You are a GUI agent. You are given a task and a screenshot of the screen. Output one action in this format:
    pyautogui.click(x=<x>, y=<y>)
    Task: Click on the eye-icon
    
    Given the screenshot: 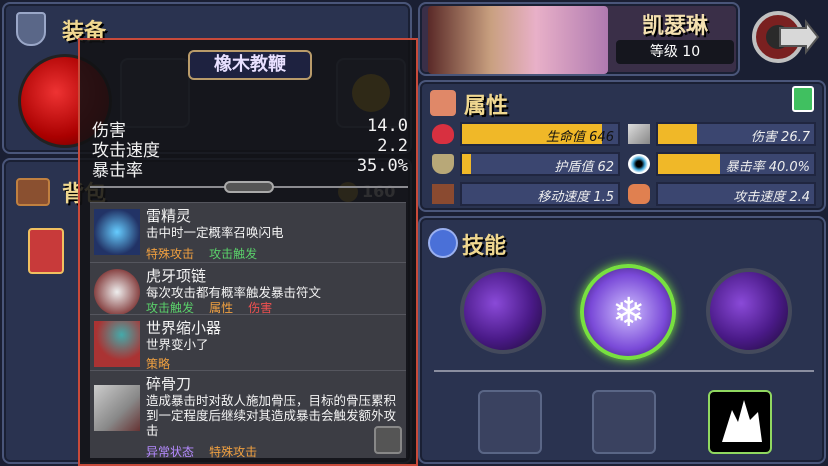 What is the action you would take?
    pyautogui.click(x=639, y=164)
    